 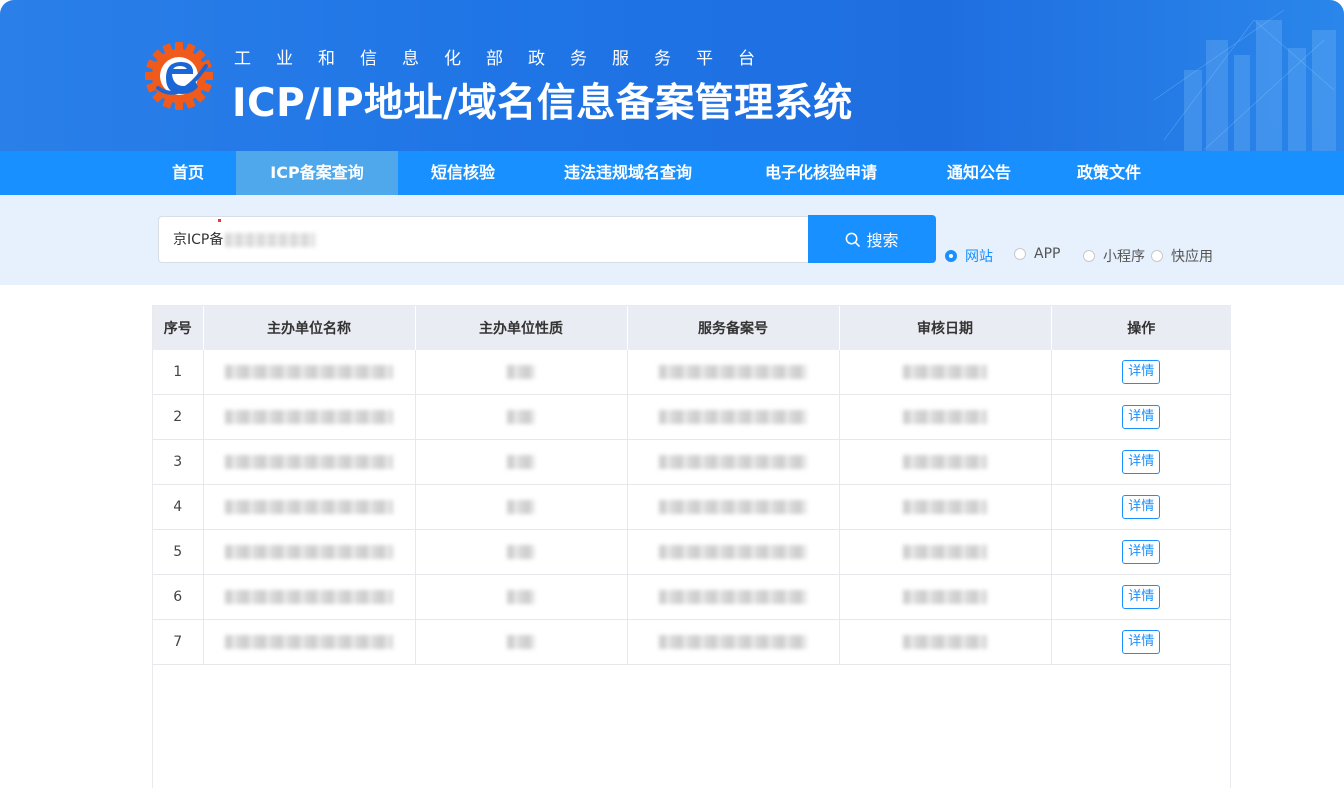 What do you see at coordinates (628, 173) in the screenshot?
I see `nav-item-illegal-domain-query: 违法违规域名查询` at bounding box center [628, 173].